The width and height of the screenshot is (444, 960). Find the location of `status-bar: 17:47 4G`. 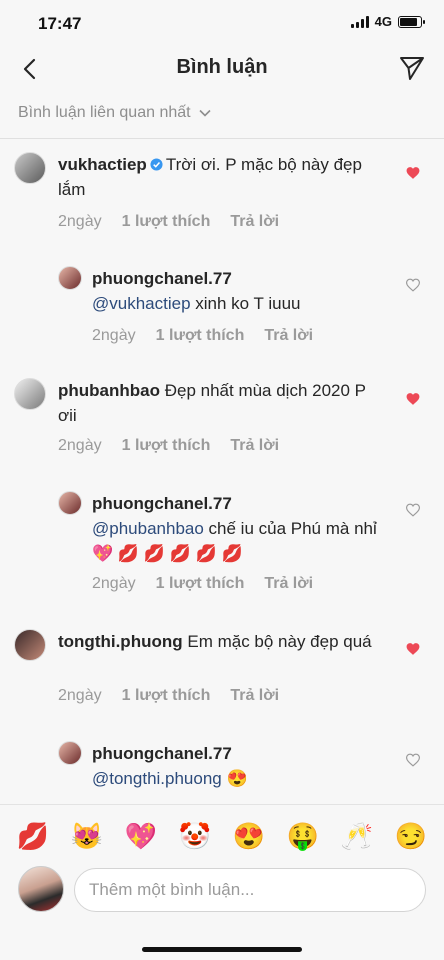

status-bar: 17:47 4G is located at coordinates (222, 23).